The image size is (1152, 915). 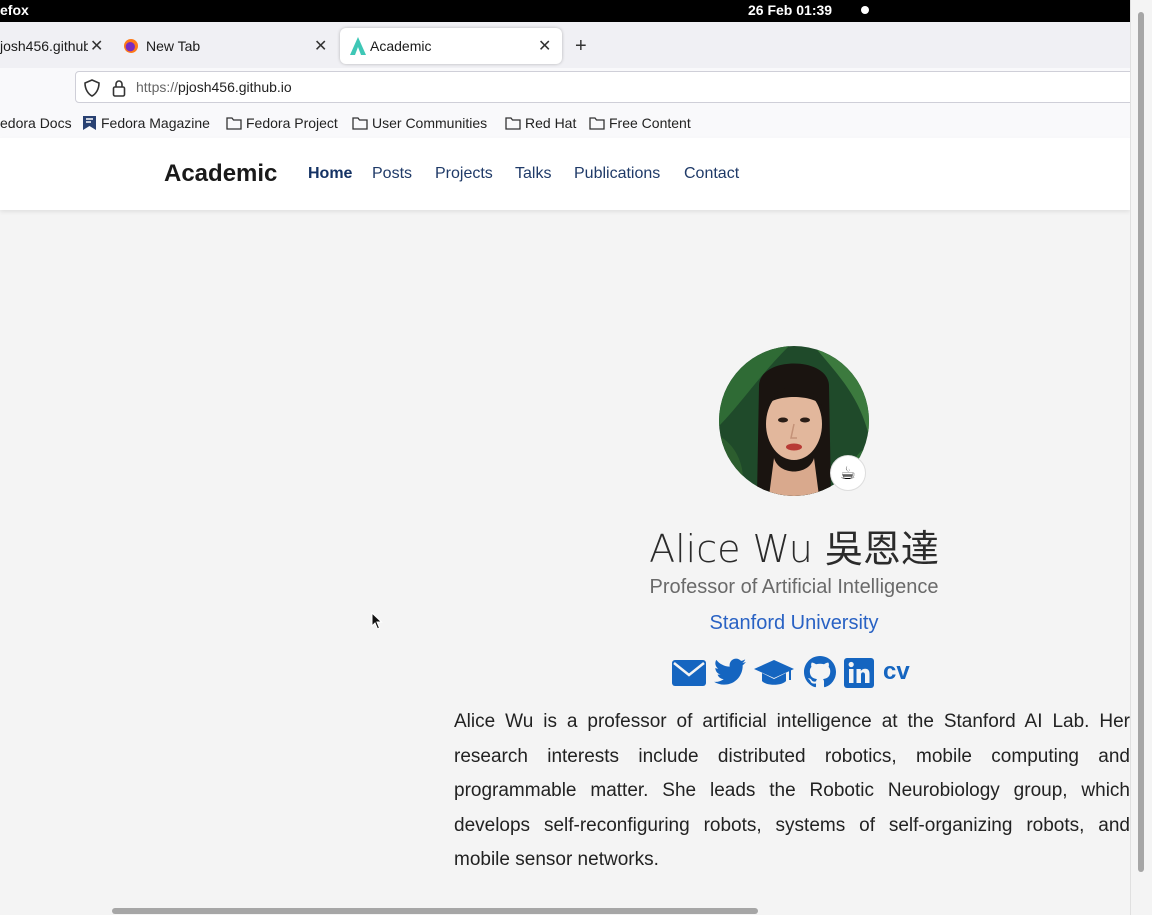 What do you see at coordinates (617, 174) in the screenshot?
I see `nav-publications: Publications` at bounding box center [617, 174].